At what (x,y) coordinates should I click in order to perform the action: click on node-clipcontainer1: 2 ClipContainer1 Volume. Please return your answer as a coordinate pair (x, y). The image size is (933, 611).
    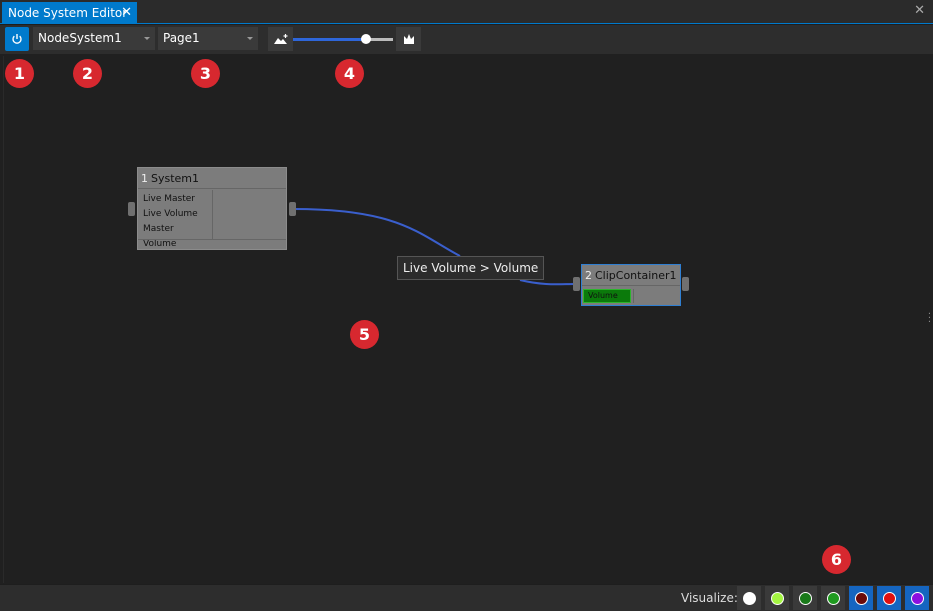
    Looking at the image, I should click on (631, 285).